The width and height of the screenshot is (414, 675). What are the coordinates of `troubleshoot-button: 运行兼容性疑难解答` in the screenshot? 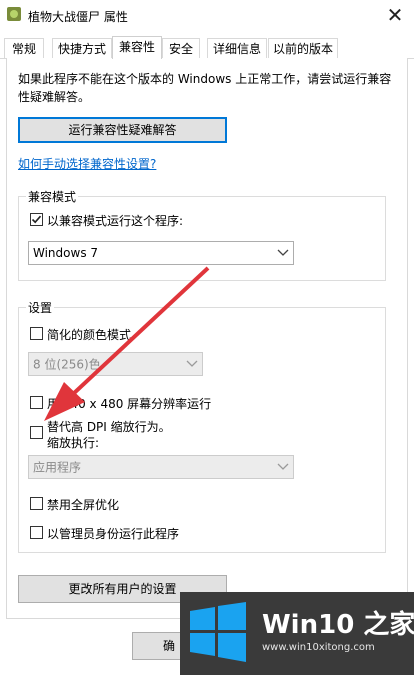 It's located at (122, 130).